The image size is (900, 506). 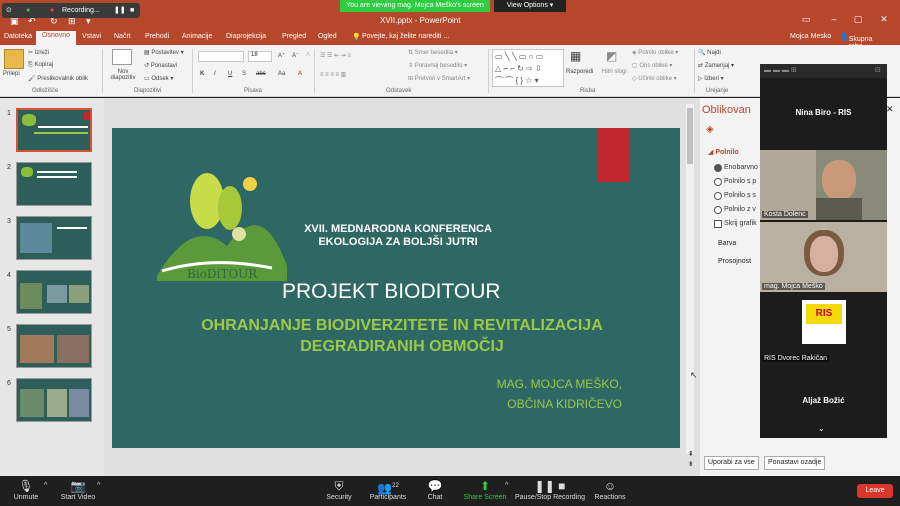 What do you see at coordinates (433, 52) in the screenshot?
I see `text-direction-button: ⇅ Smer besedila ▾` at bounding box center [433, 52].